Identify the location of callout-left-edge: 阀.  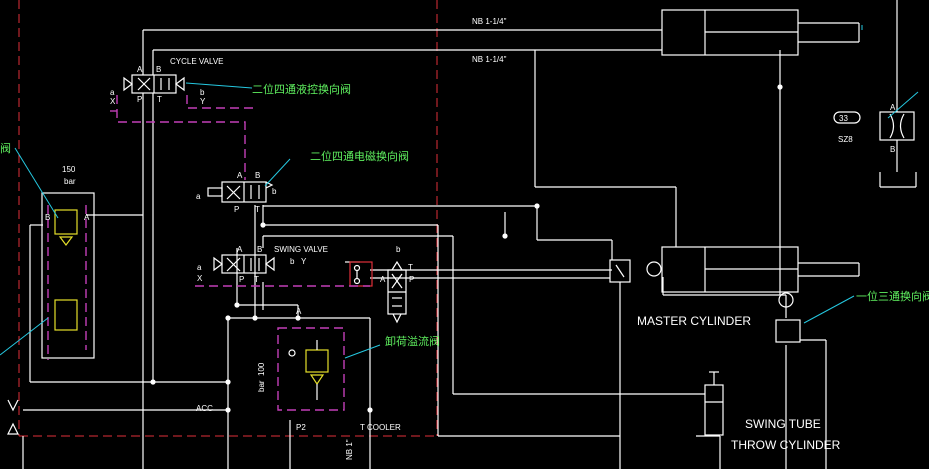
(5, 148).